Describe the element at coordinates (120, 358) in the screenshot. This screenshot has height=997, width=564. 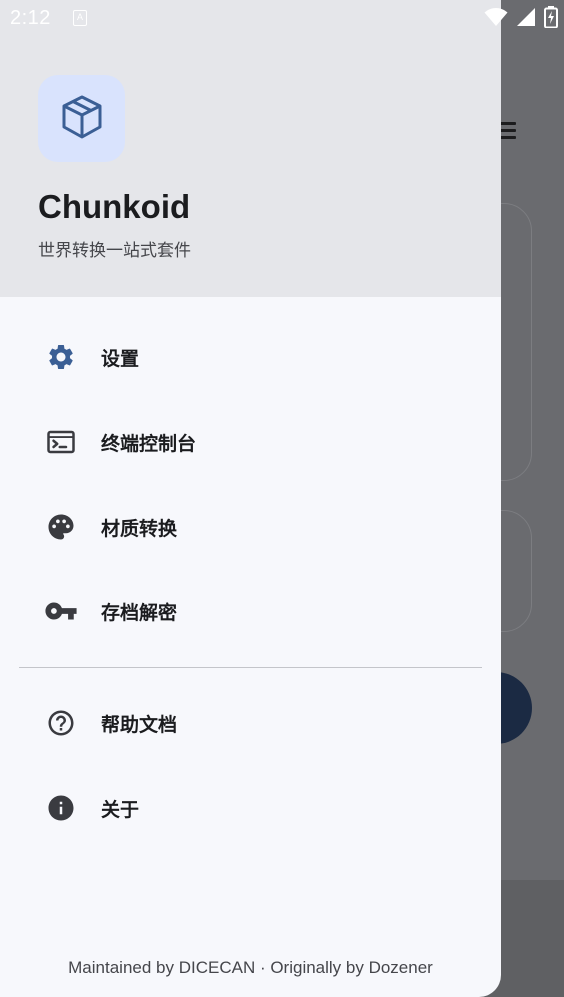
I see `nav-item-label: 设置` at that location.